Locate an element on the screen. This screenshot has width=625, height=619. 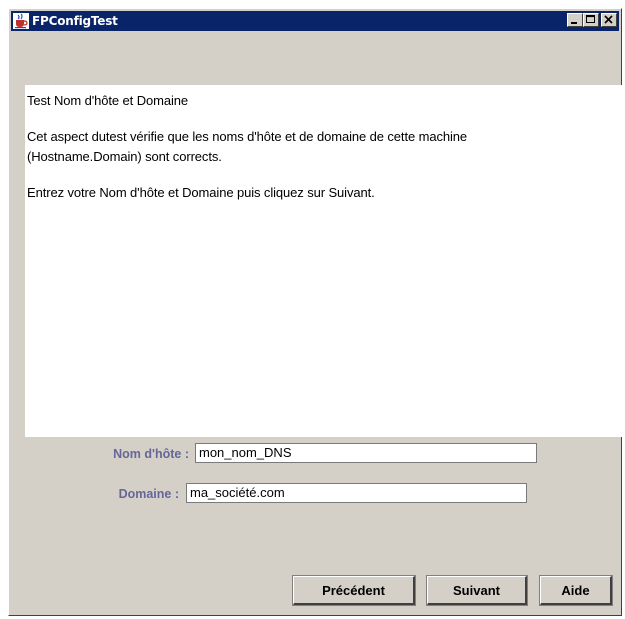
close-icon is located at coordinates (609, 20).